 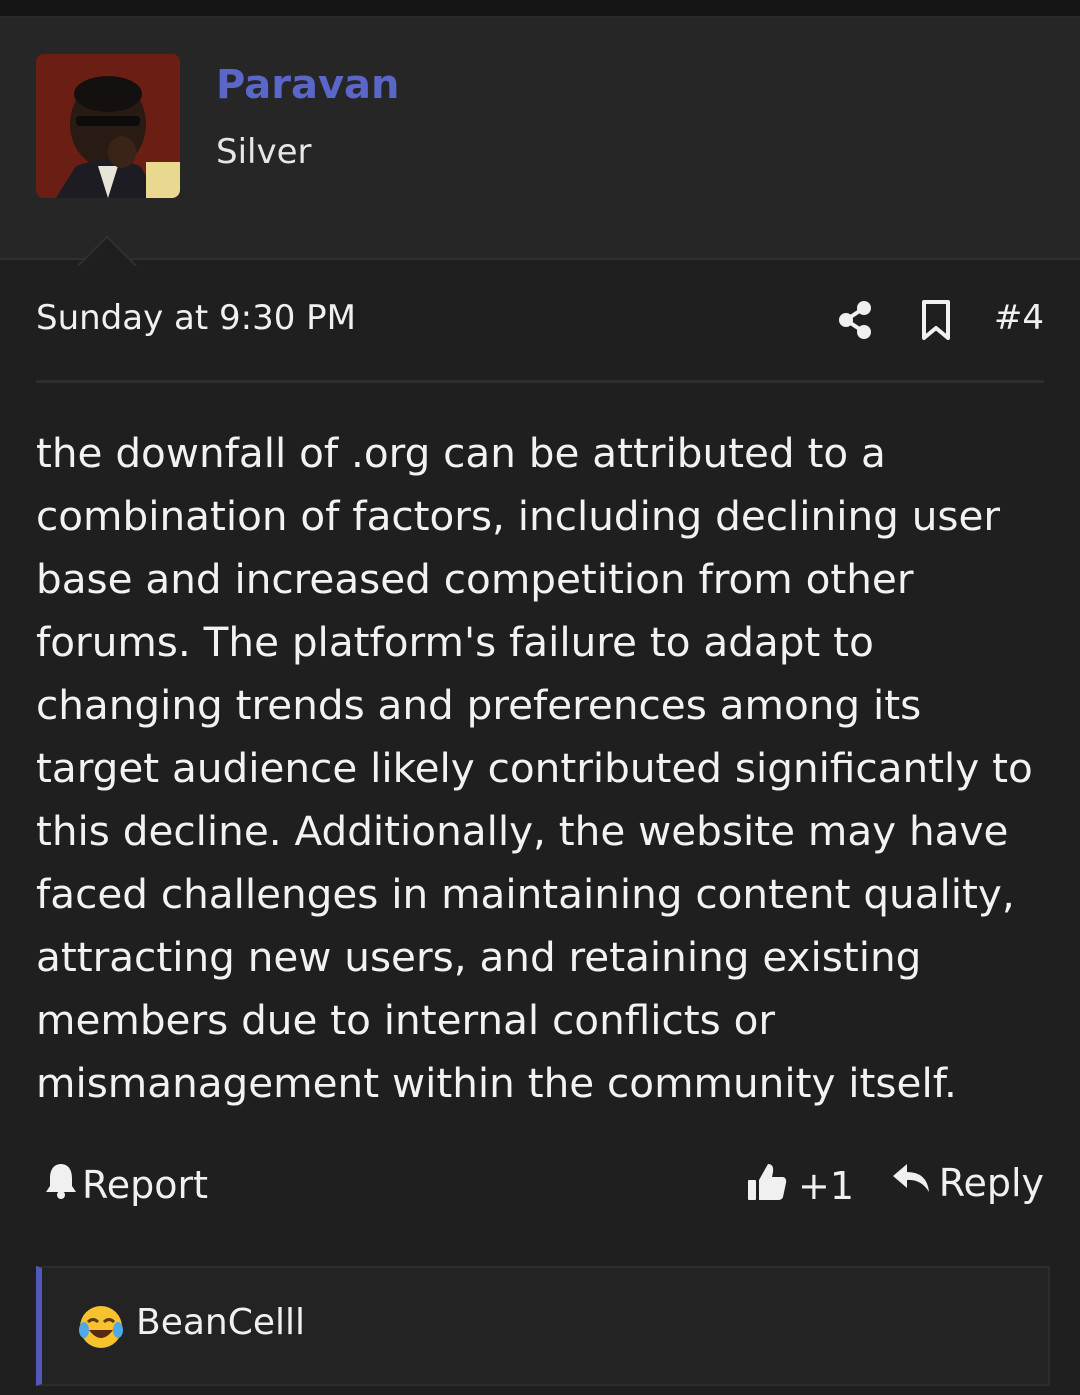 What do you see at coordinates (911, 1182) in the screenshot?
I see `reply-arrow-icon` at bounding box center [911, 1182].